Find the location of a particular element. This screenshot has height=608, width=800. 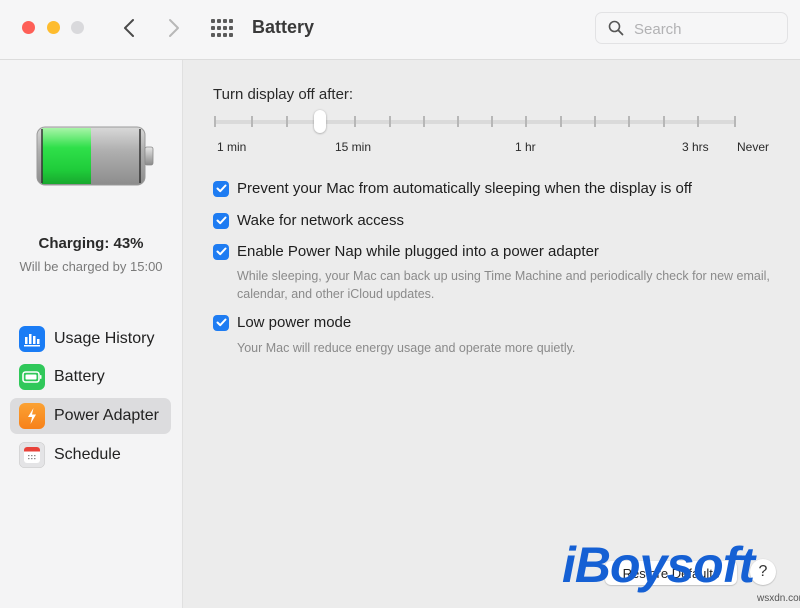

option-wake-network: Wake for network access is located at coordinates (308, 220).